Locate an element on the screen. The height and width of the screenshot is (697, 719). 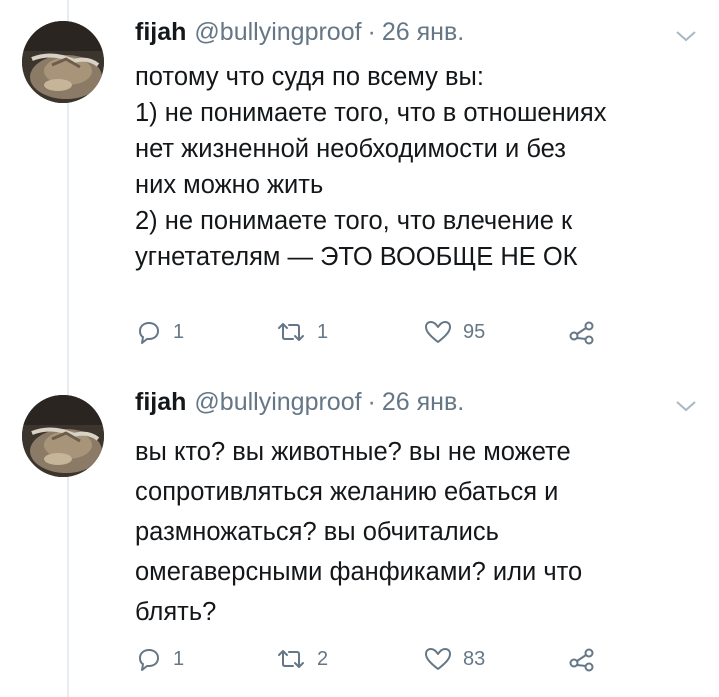
like-count: 83 is located at coordinates (474, 658).